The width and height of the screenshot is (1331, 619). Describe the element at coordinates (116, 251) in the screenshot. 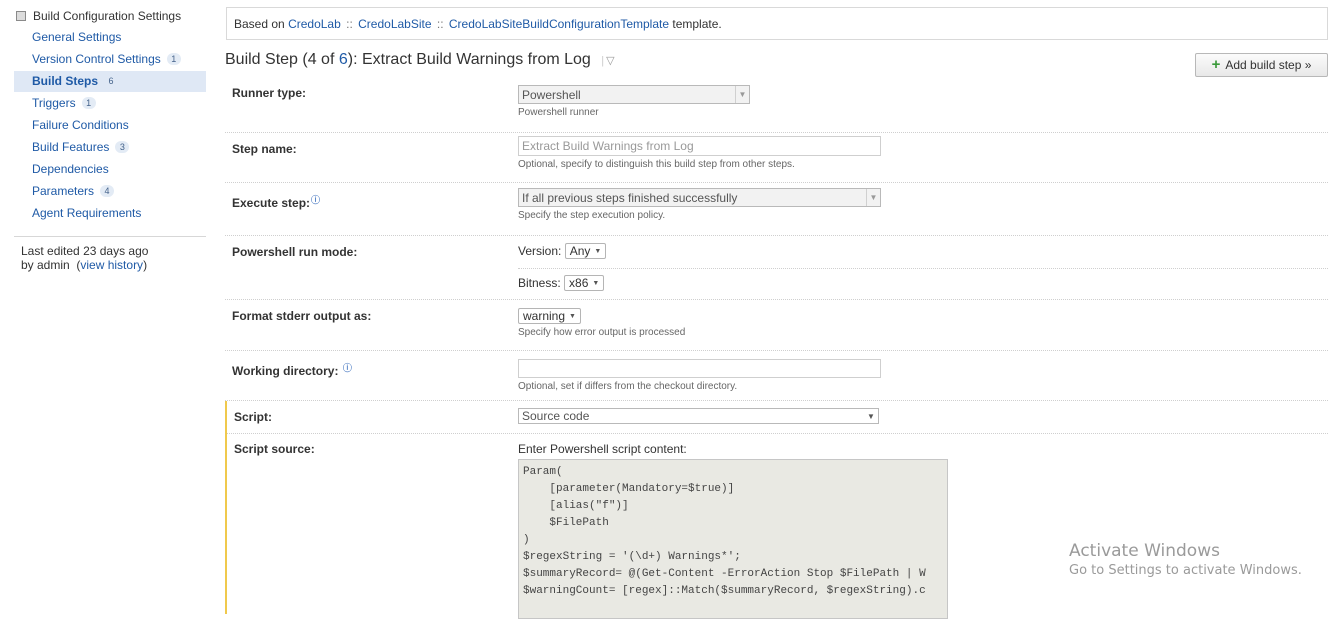

I see `last-edited-time: 23 days ago` at that location.